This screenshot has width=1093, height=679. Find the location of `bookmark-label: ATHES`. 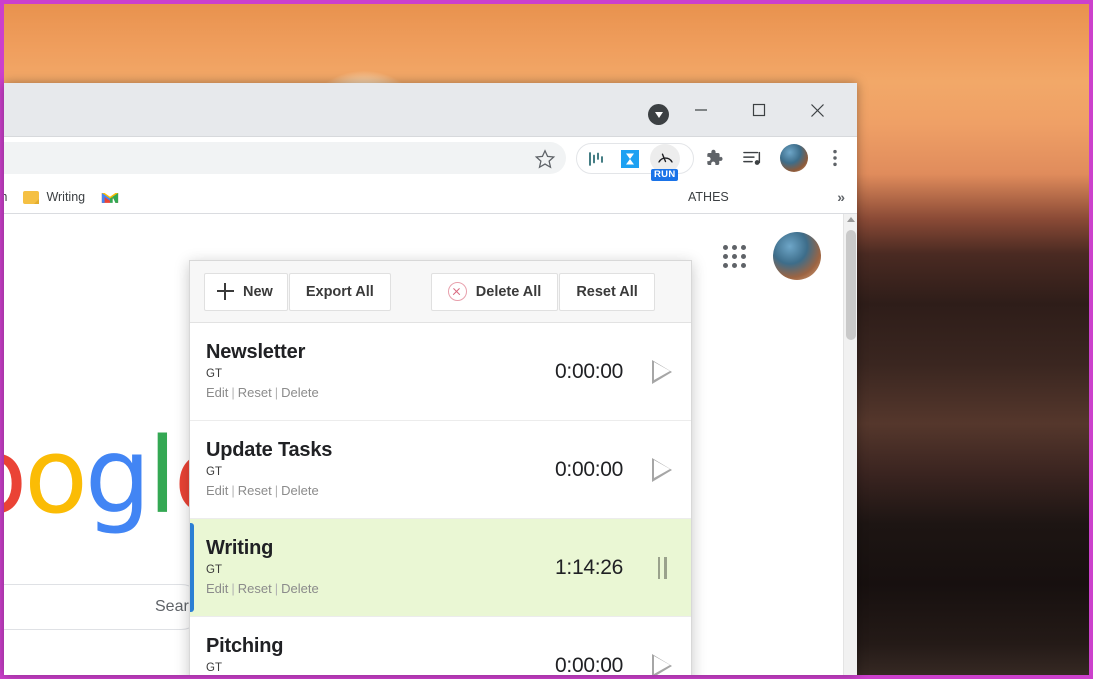

bookmark-label: ATHES is located at coordinates (708, 197).